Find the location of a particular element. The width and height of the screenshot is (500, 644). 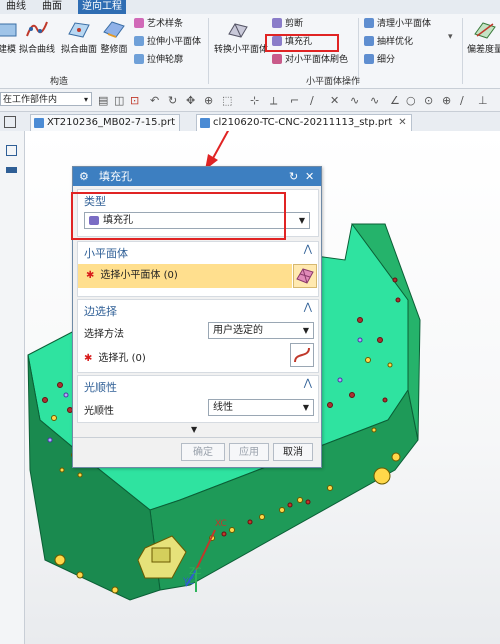

doc-tab-2-label: cl210620-TC-CNC-20211113_stp.prt is located at coordinates (303, 122).